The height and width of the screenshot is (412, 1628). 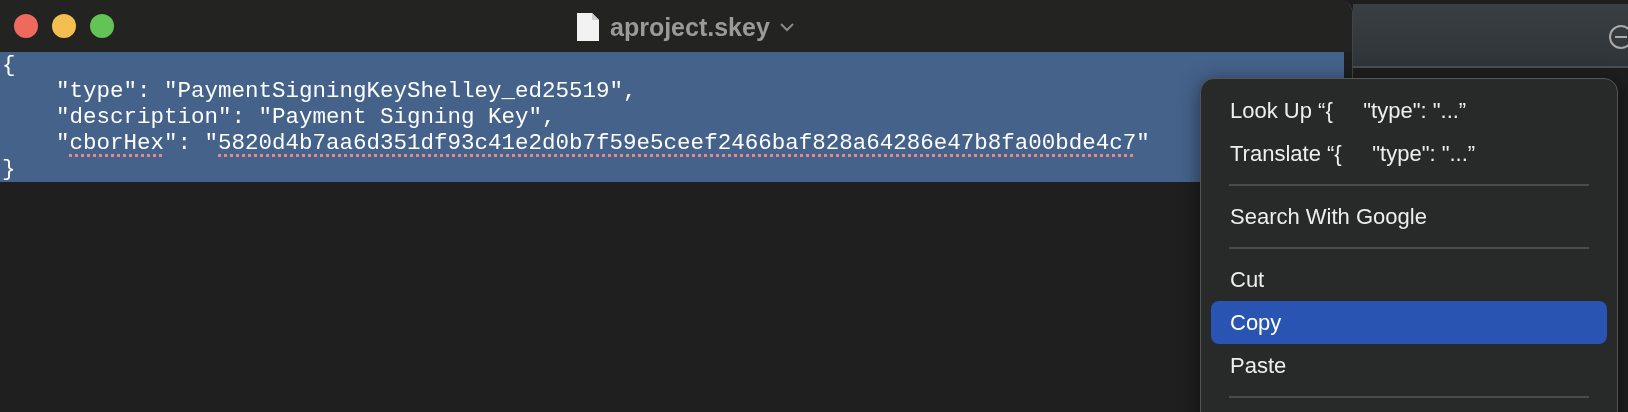 What do you see at coordinates (64, 26) in the screenshot?
I see `minimize-button` at bounding box center [64, 26].